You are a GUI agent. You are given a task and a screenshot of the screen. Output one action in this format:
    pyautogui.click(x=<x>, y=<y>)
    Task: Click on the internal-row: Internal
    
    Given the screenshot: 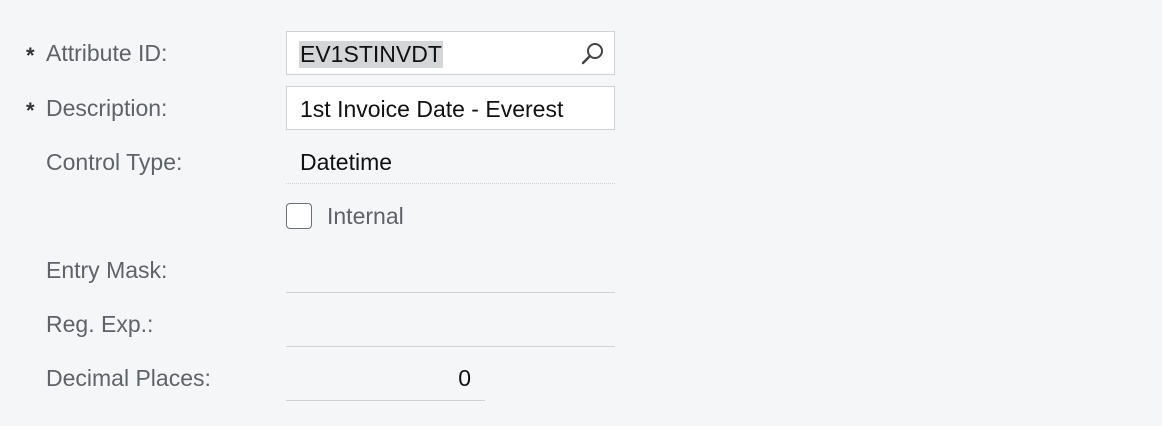 What is the action you would take?
    pyautogui.click(x=581, y=217)
    